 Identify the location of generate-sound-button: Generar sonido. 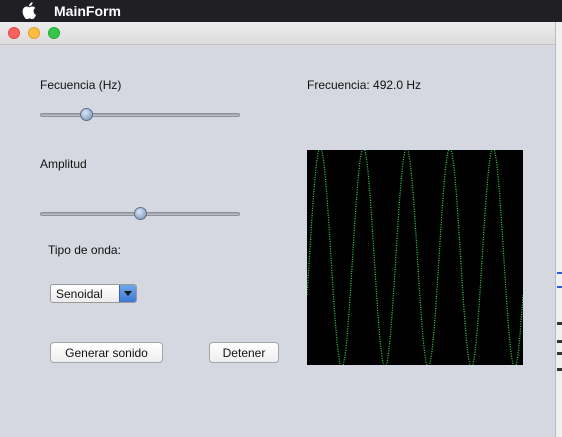
(106, 352).